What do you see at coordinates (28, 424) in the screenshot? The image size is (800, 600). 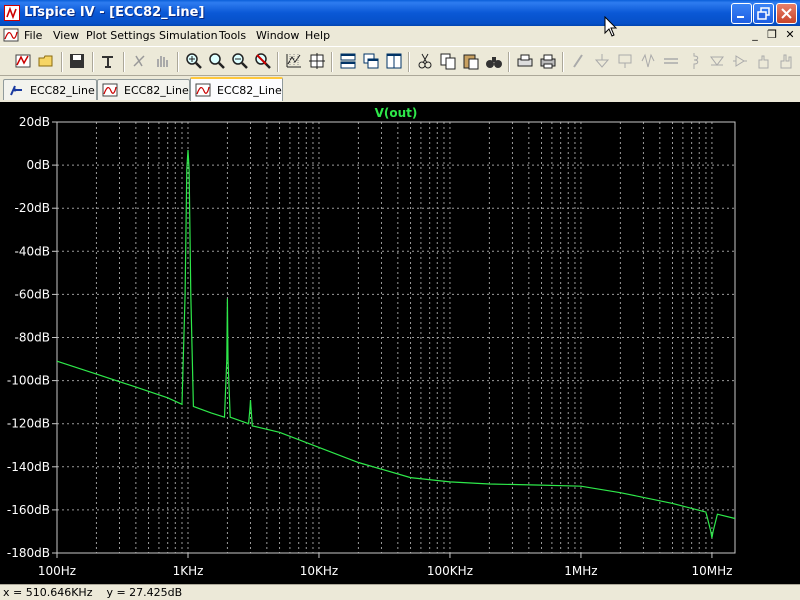 I see `y-tick-label: -120dB` at bounding box center [28, 424].